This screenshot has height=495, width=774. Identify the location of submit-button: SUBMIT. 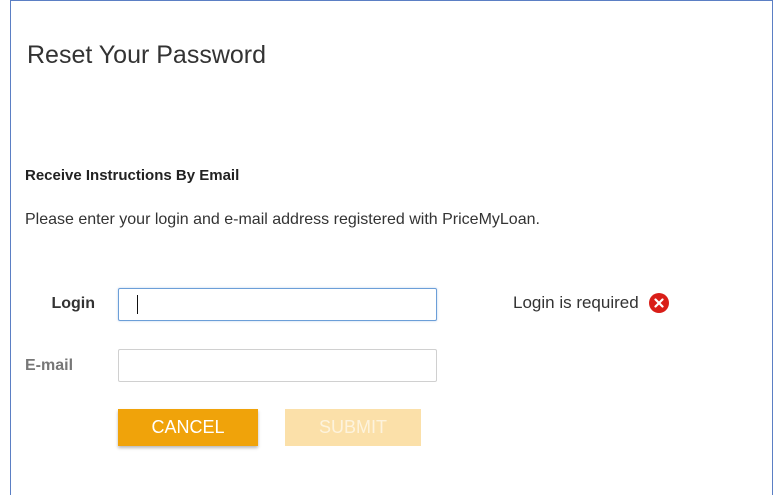
(353, 427).